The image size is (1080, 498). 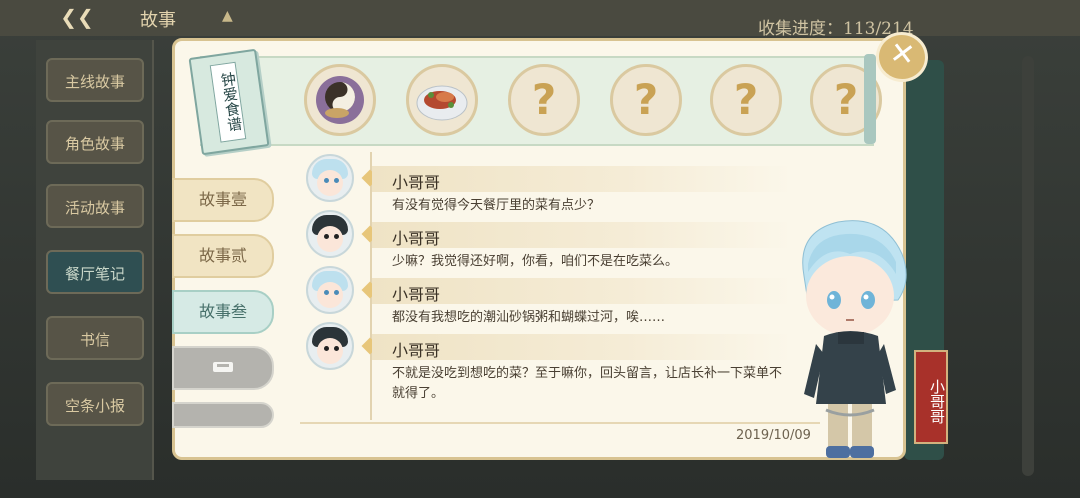 What do you see at coordinates (95, 404) in the screenshot?
I see `category-tab-newspaper: 空条小报` at bounding box center [95, 404].